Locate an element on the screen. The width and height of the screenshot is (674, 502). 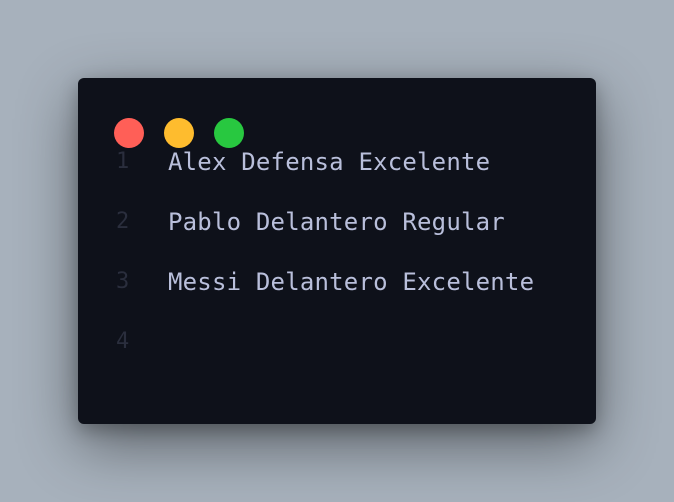
code-line: 1 Alex Defensa Excelente is located at coordinates (337, 162).